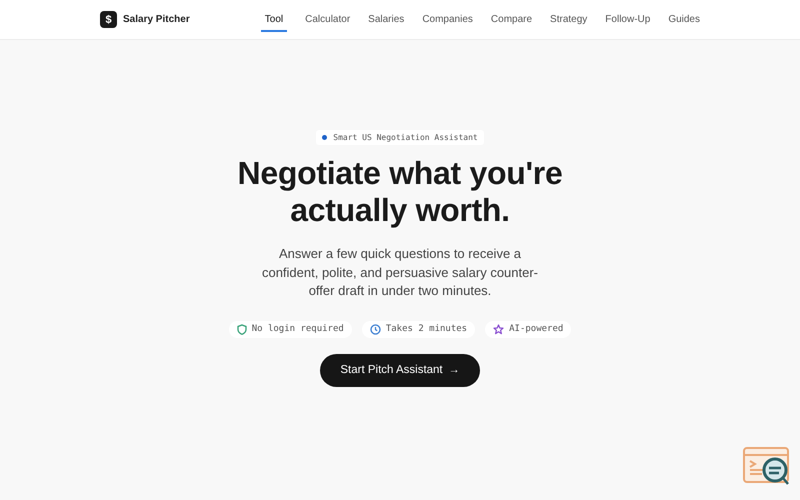 Image resolution: width=800 pixels, height=500 pixels. What do you see at coordinates (108, 19) in the screenshot?
I see `logo-icon: $` at bounding box center [108, 19].